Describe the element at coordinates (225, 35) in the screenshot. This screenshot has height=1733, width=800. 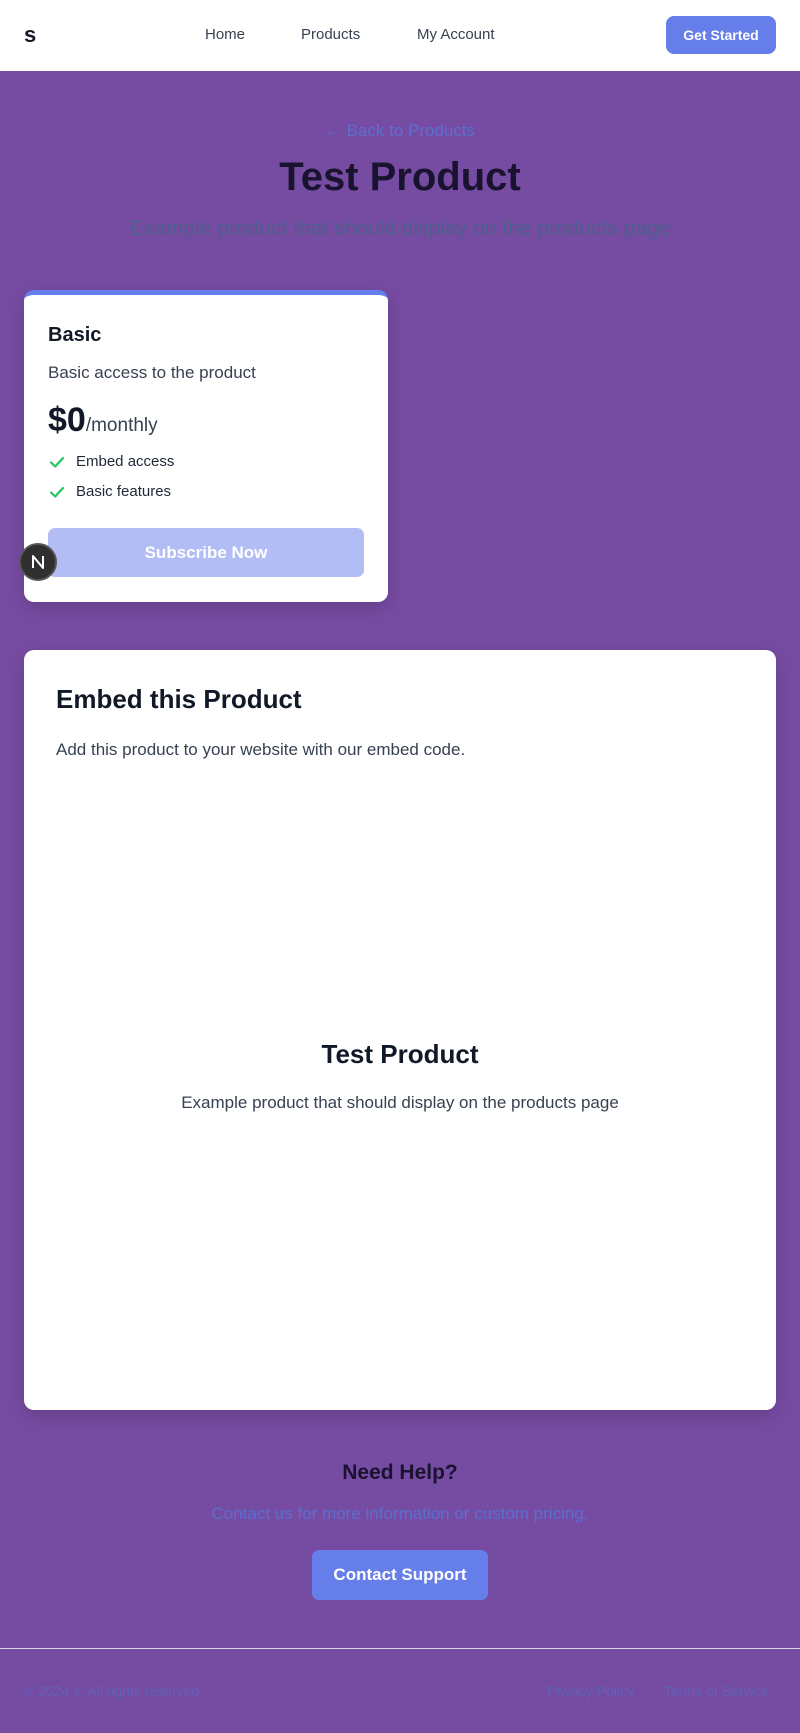
I see `nav-link-home: Home` at that location.